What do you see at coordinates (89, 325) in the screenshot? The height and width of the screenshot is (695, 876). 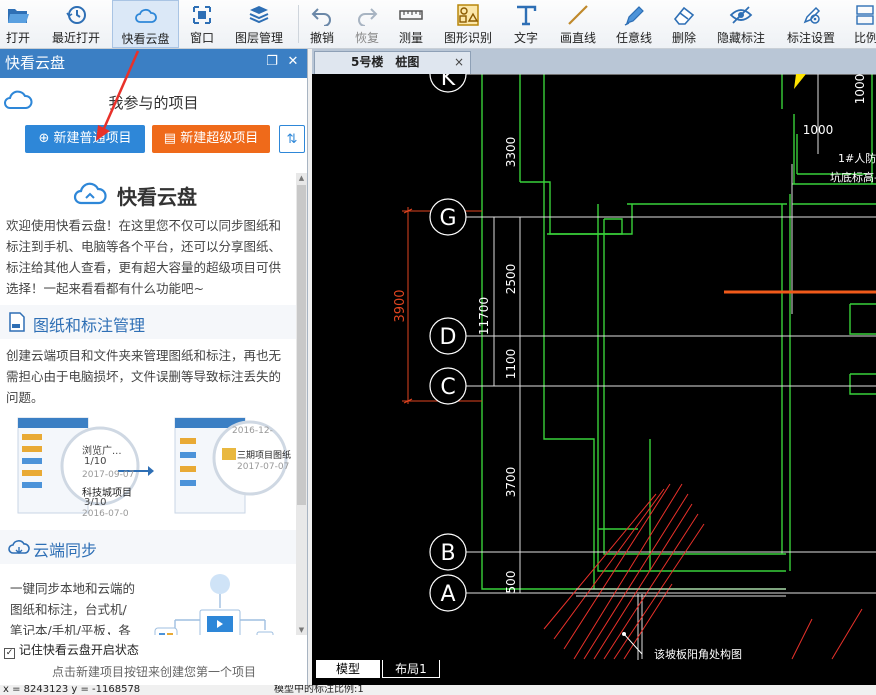 I see `feature-drawings-title: 图纸和标注管理` at bounding box center [89, 325].